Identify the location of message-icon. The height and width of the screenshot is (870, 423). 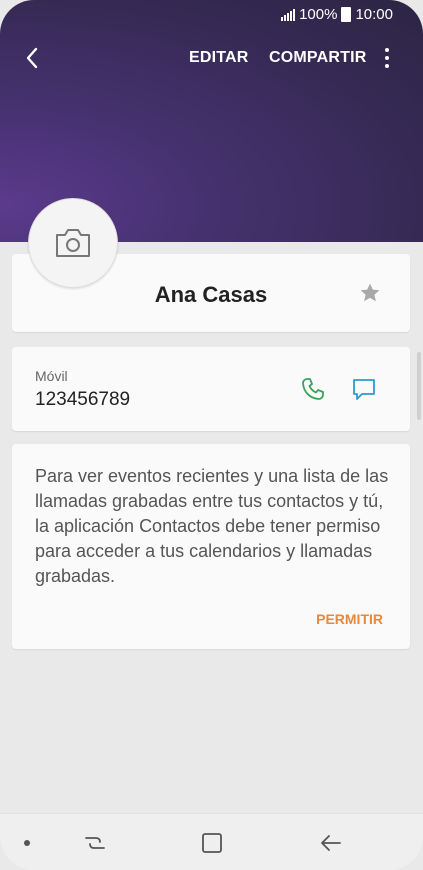
(364, 389).